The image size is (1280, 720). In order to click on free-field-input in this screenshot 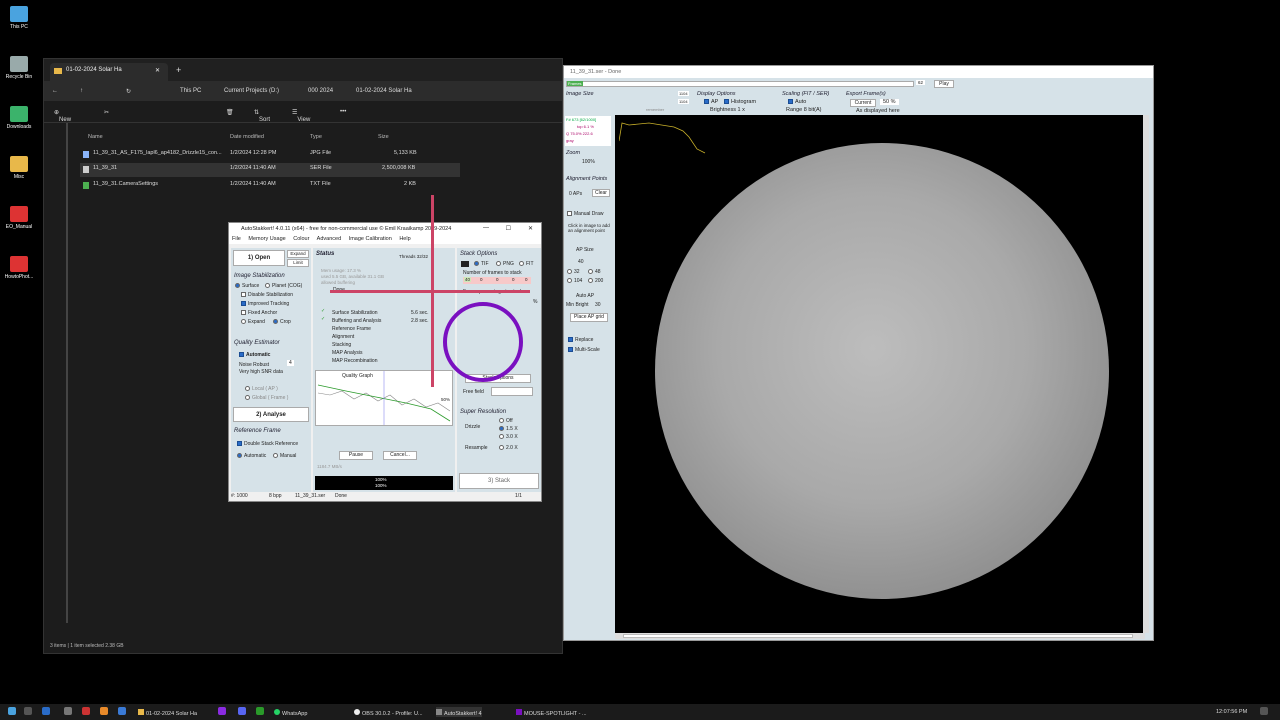, I will do `click(512, 391)`.